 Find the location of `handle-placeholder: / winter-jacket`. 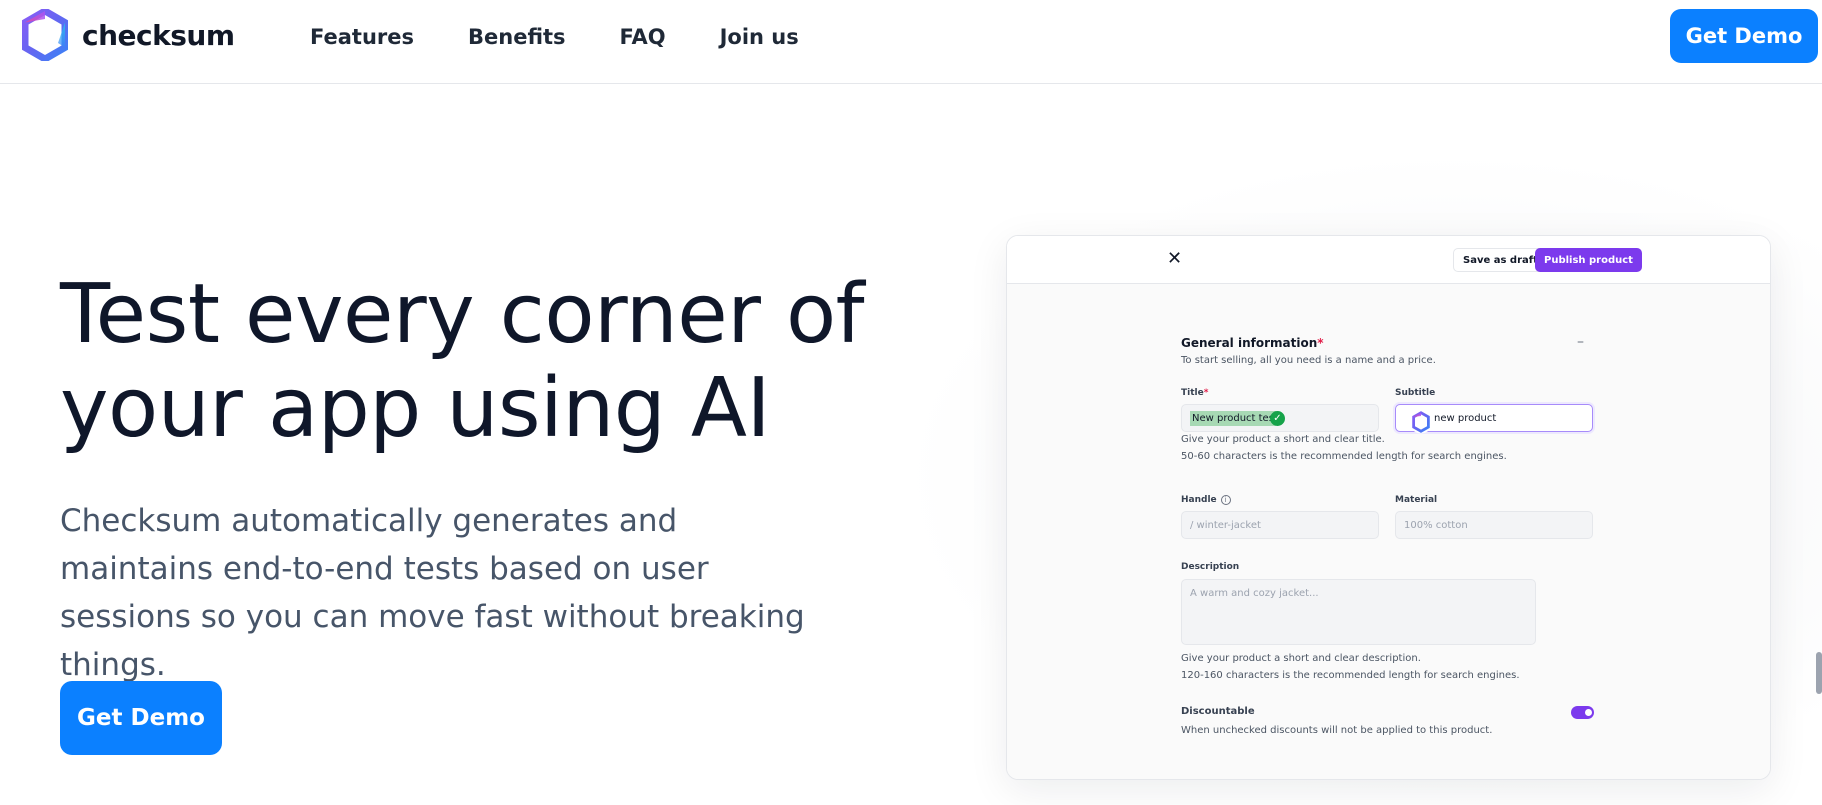

handle-placeholder: / winter-jacket is located at coordinates (1225, 525).